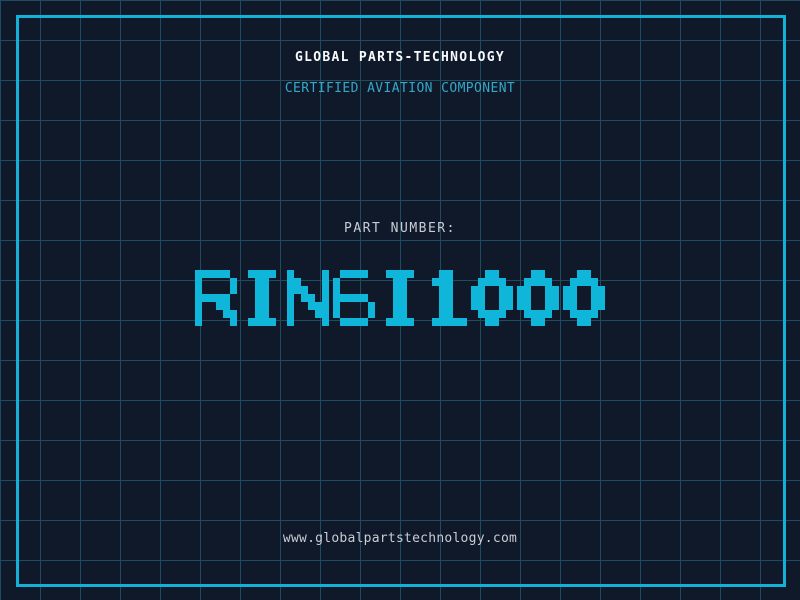 The width and height of the screenshot is (800, 600). Describe the element at coordinates (400, 57) in the screenshot. I see `company-name: GLOBAL PARTS-TECHNOLOGY` at that location.